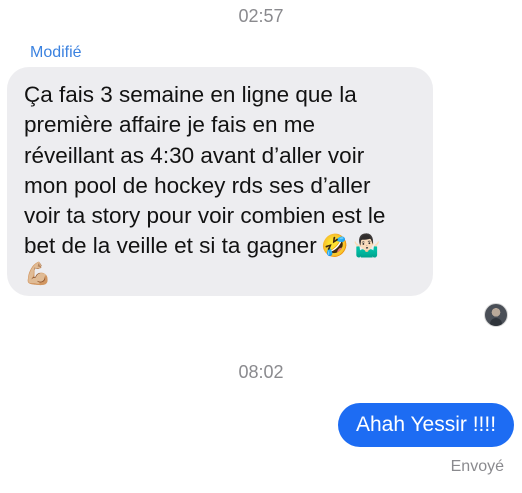 The width and height of the screenshot is (522, 493). What do you see at coordinates (335, 247) in the screenshot?
I see `rolling-laughing-emoji-icon: 🤣` at bounding box center [335, 247].